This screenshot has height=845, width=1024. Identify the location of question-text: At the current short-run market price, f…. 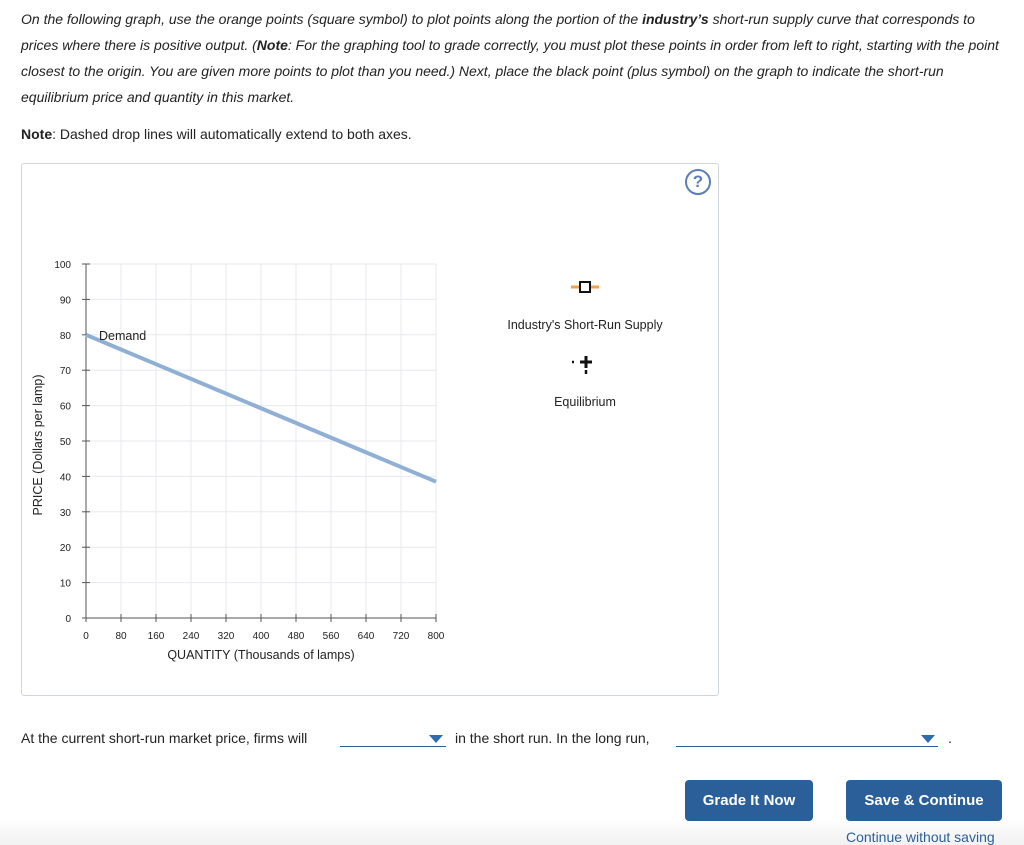
(164, 738).